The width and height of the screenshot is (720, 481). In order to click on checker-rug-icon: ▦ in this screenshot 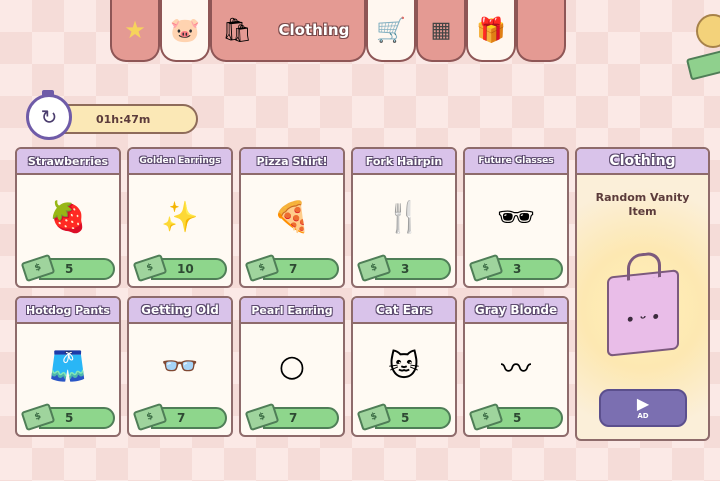, I will do `click(441, 30)`.